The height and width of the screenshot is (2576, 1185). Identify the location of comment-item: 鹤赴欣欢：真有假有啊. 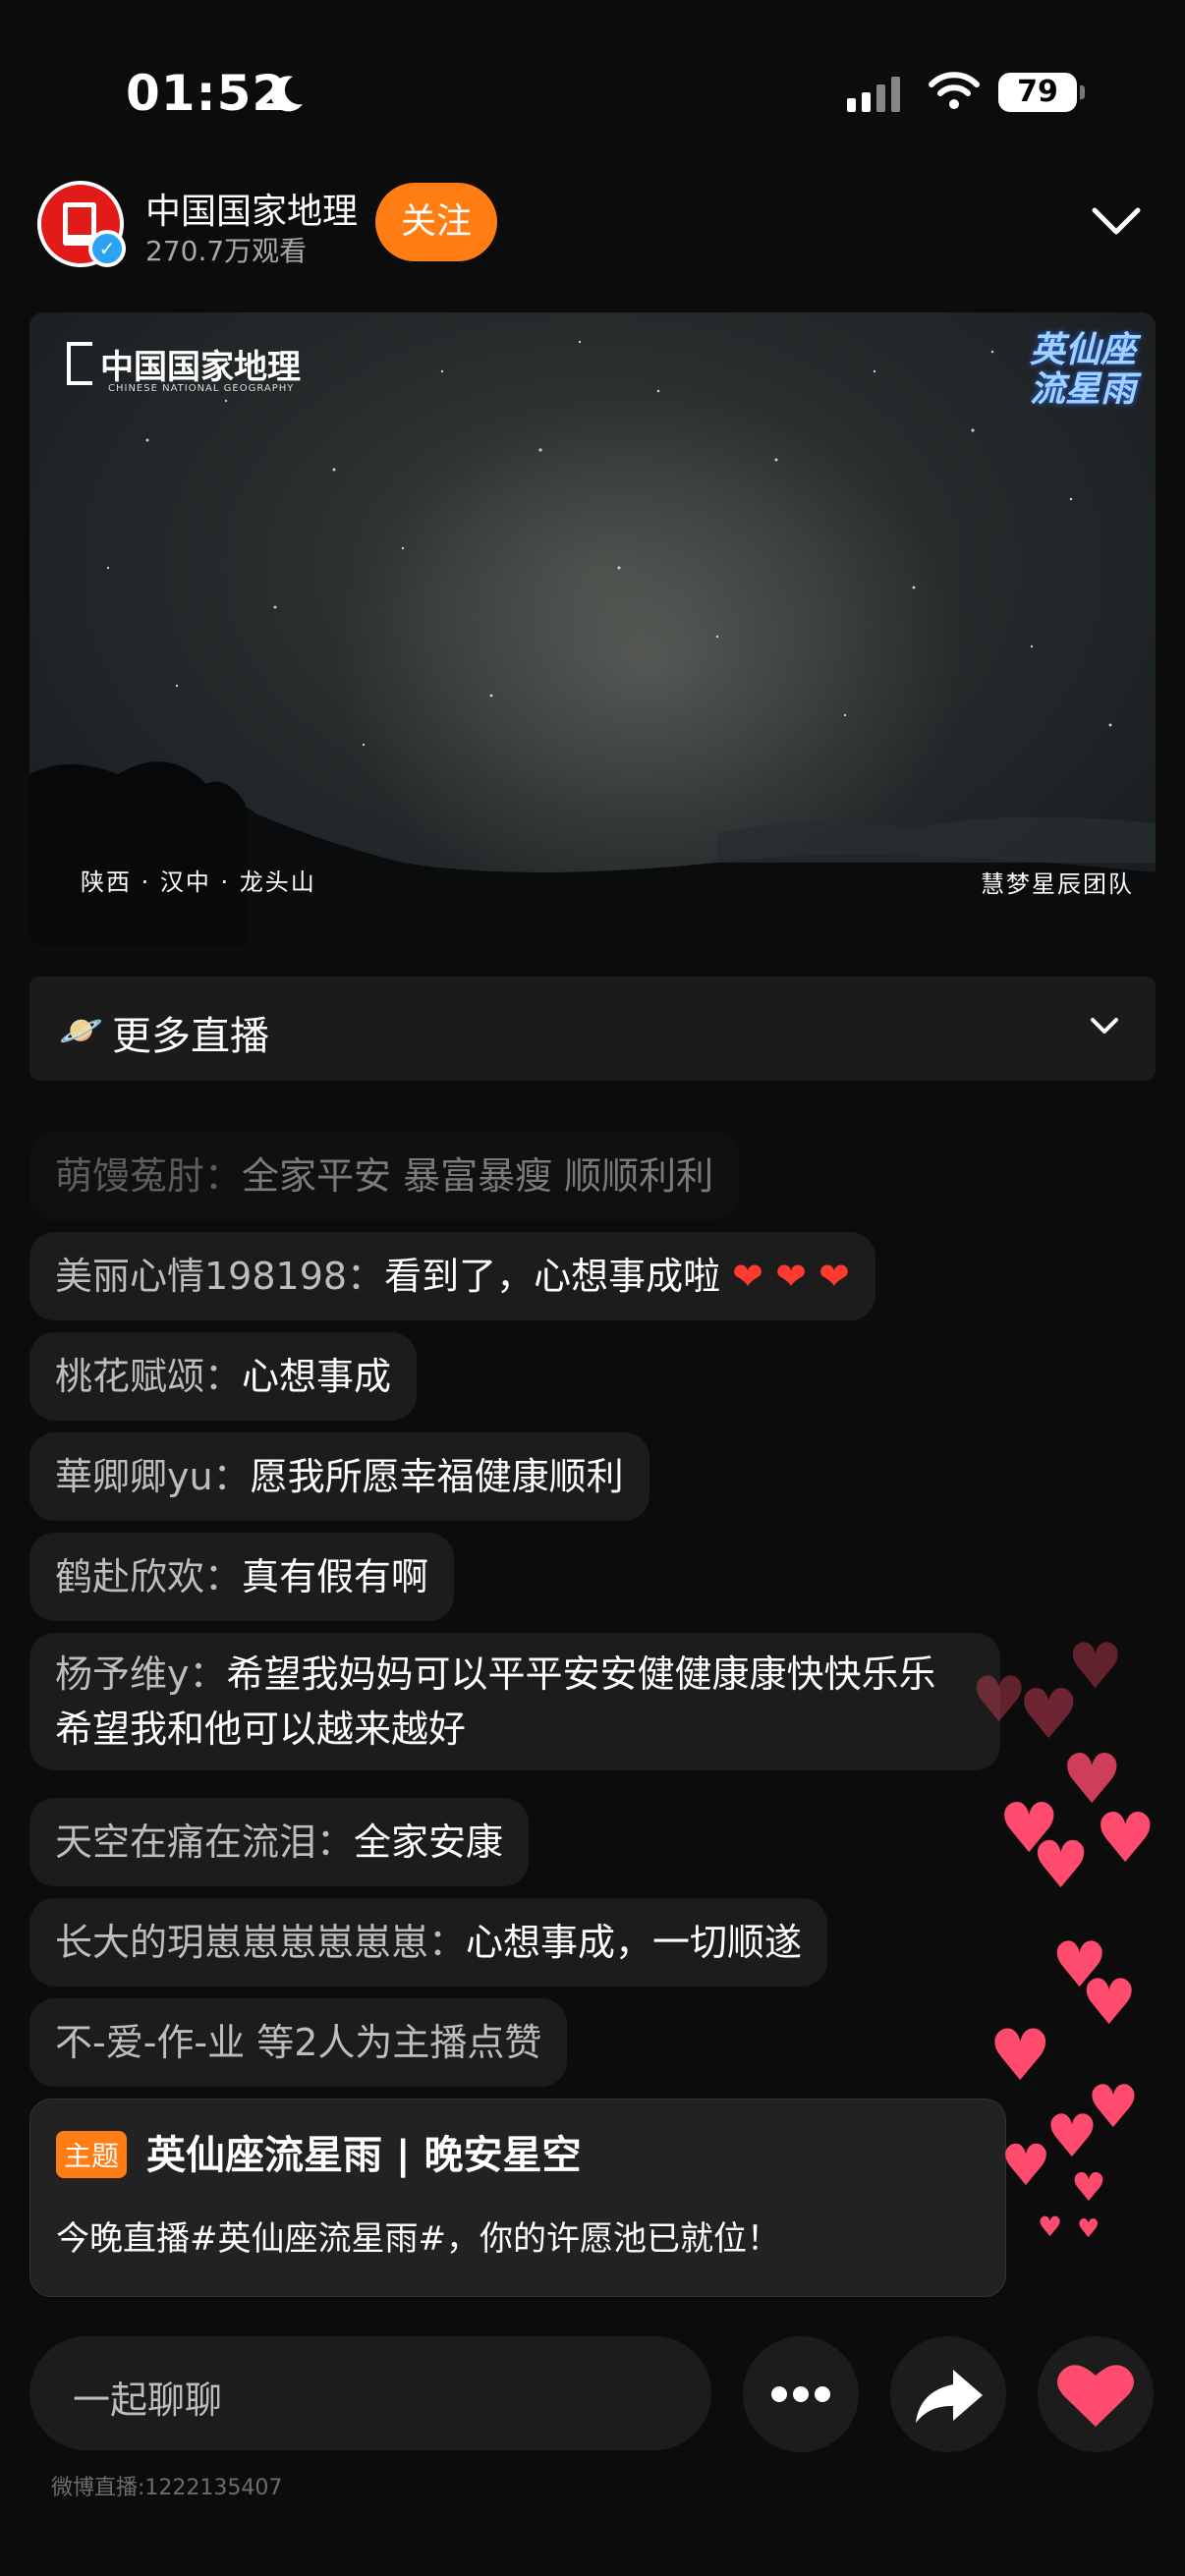
(242, 1577).